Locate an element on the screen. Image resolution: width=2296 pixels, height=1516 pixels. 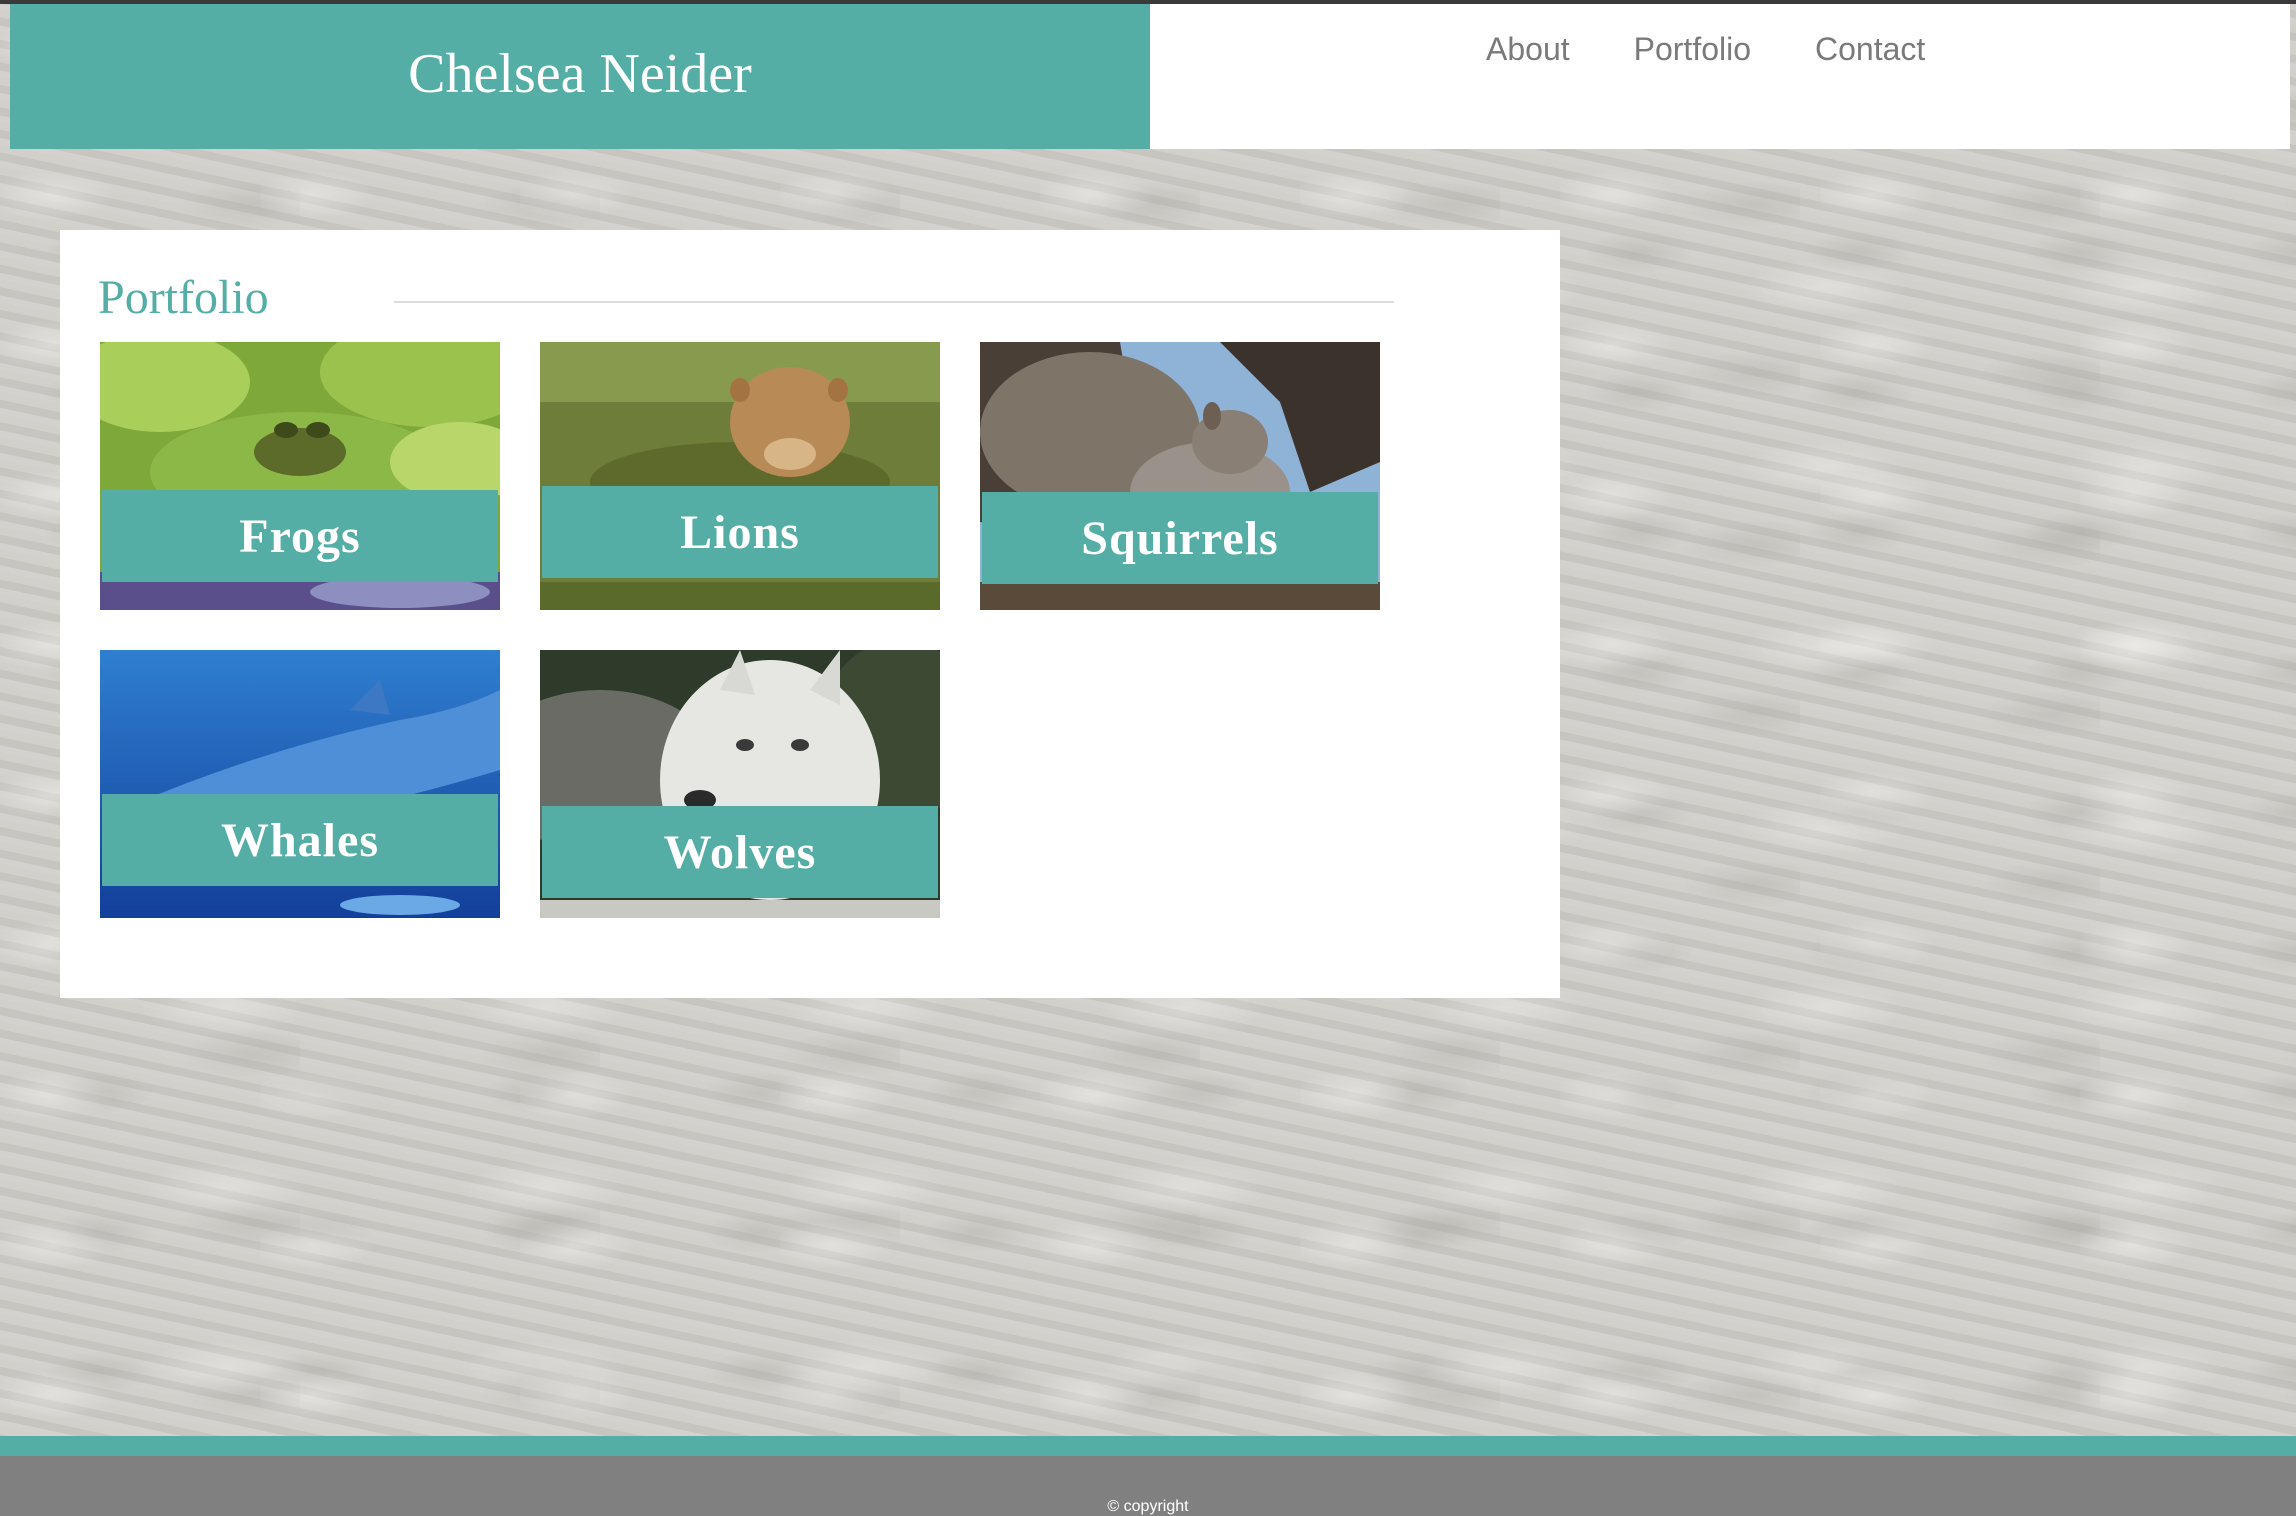
site-header: Chelsea Neider About Portfolio Contact is located at coordinates (1150, 76).